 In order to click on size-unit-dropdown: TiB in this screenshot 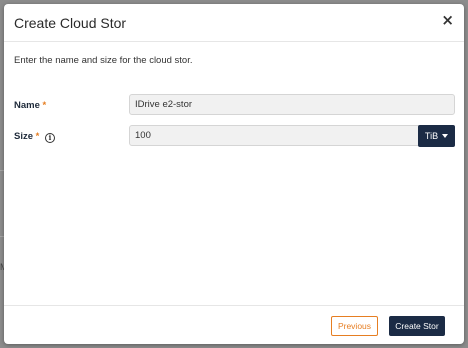, I will do `click(436, 136)`.